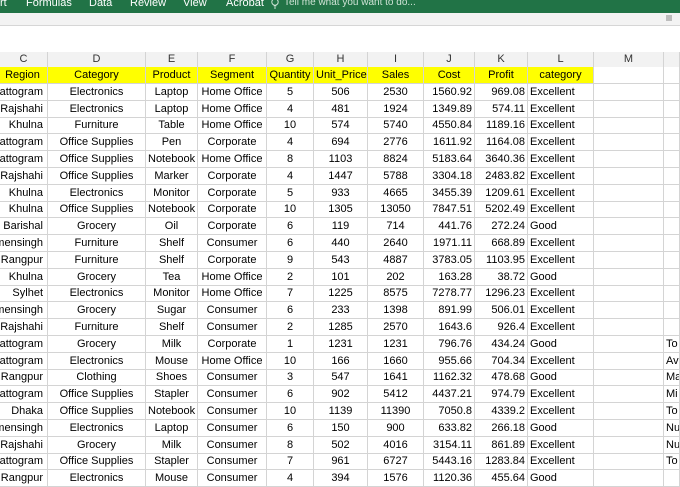 This screenshot has height=487, width=680. I want to click on cell-profit: 506.01, so click(501, 311).